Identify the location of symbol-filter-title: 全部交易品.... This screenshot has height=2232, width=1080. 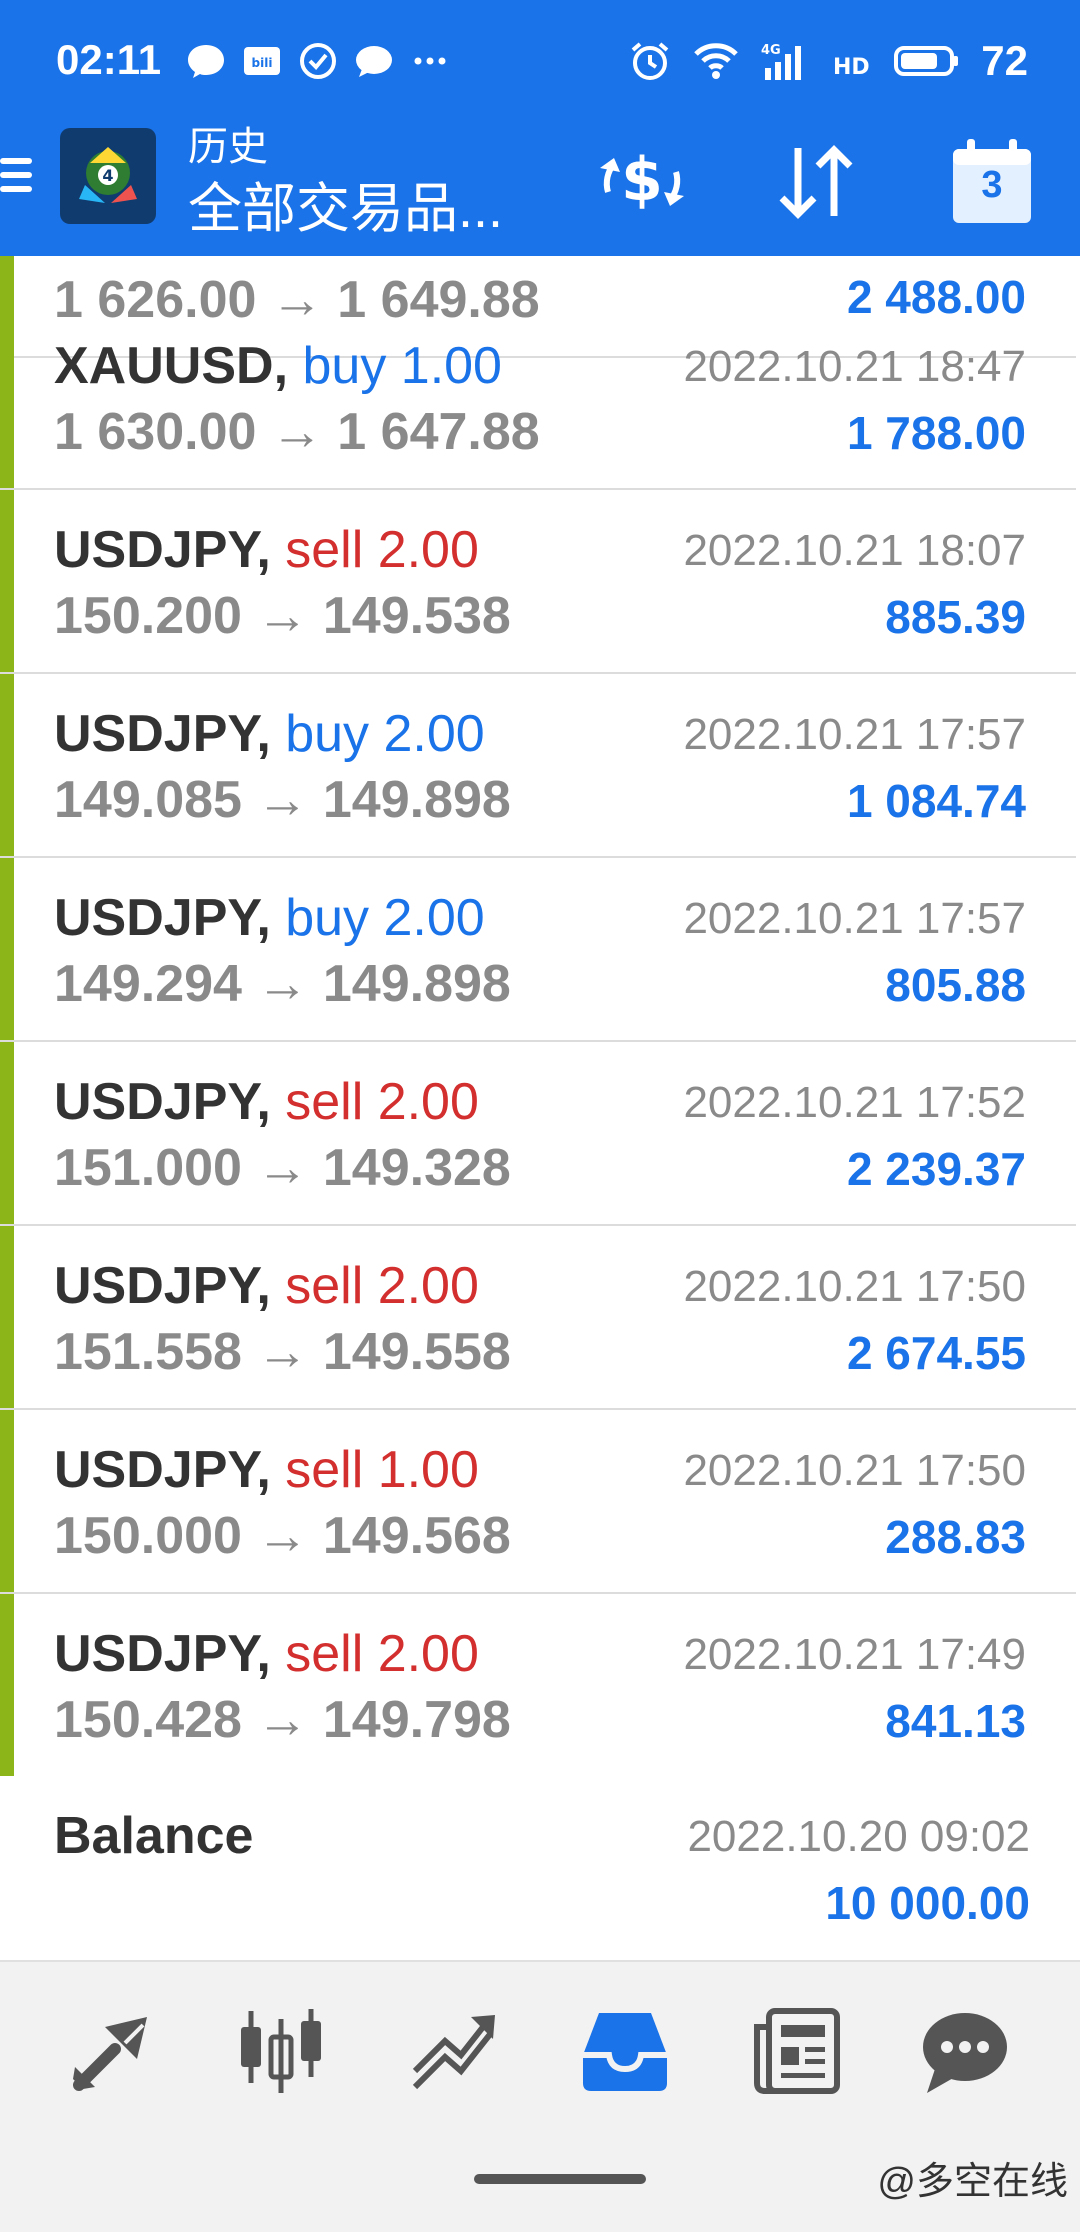
(345, 209).